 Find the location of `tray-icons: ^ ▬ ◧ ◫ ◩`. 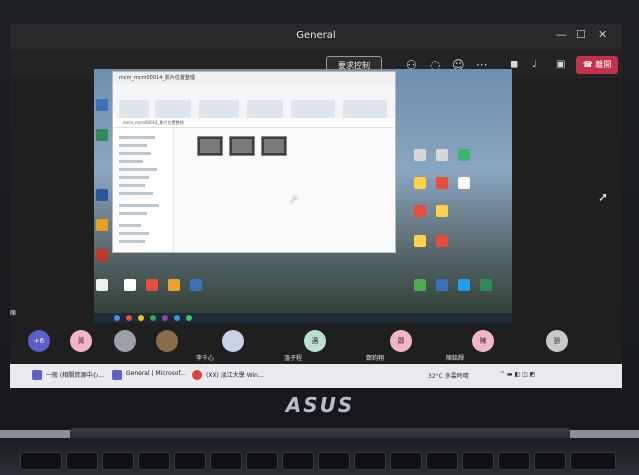

tray-icons: ^ ▬ ◧ ◫ ◩ is located at coordinates (517, 374).